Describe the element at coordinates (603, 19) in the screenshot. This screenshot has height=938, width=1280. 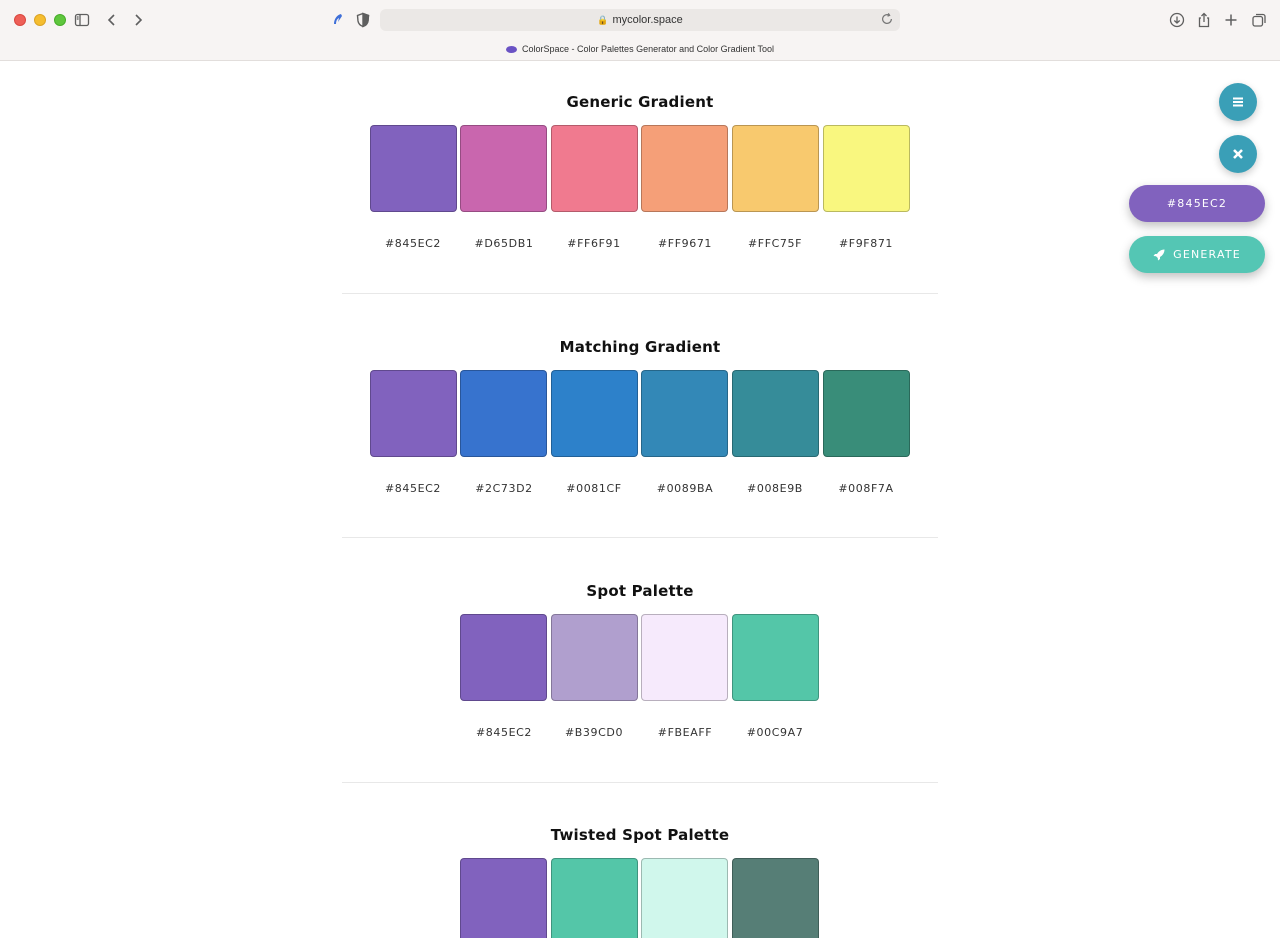
I see `lock-icon: 🔒` at that location.